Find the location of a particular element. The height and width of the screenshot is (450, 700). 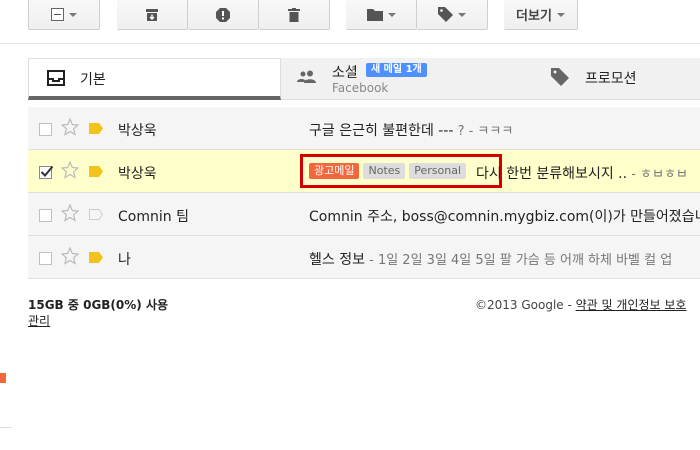

inbox-icon is located at coordinates (56, 78).